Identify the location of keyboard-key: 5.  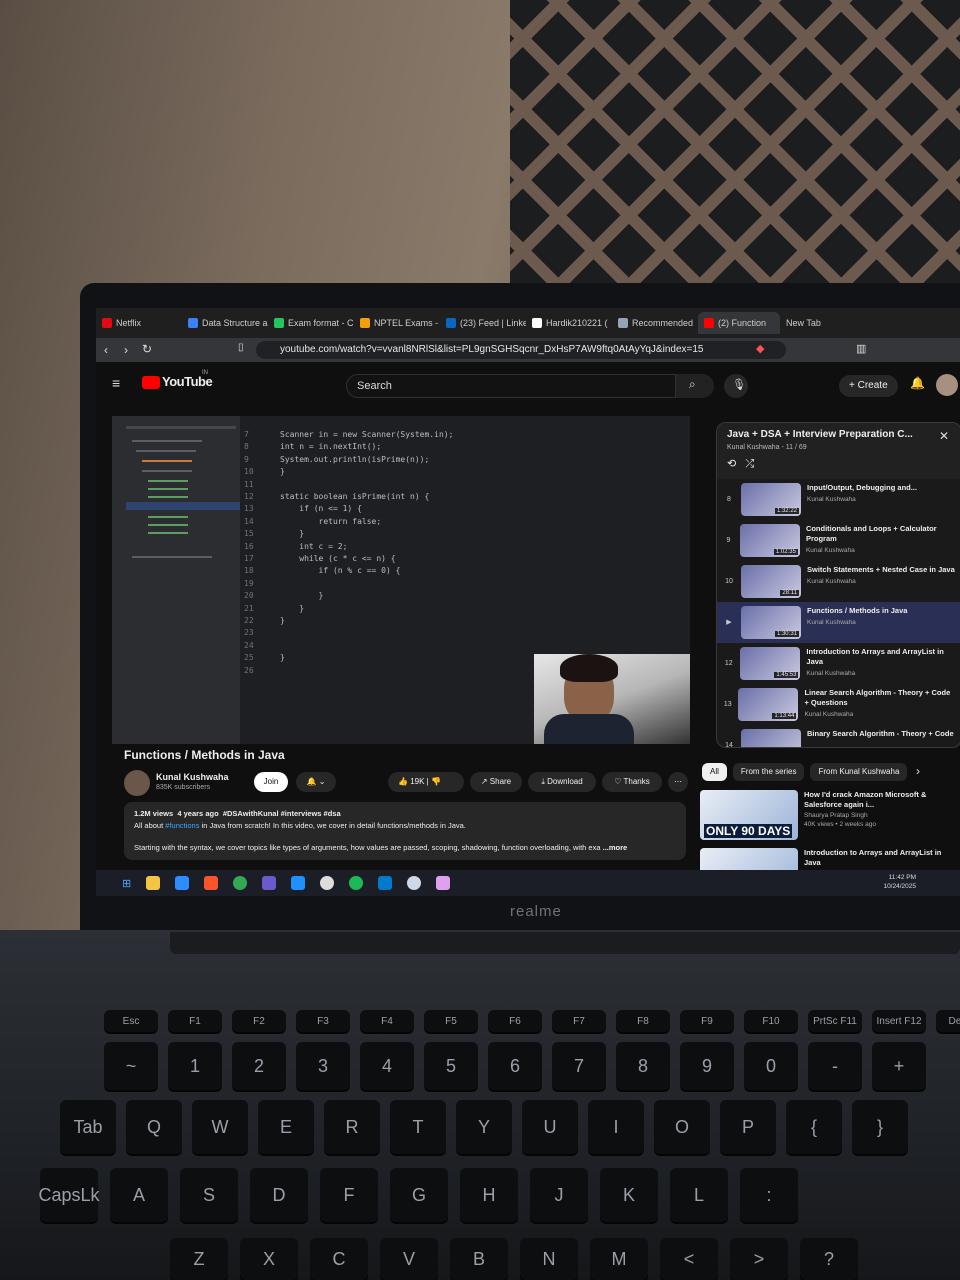
(451, 1066).